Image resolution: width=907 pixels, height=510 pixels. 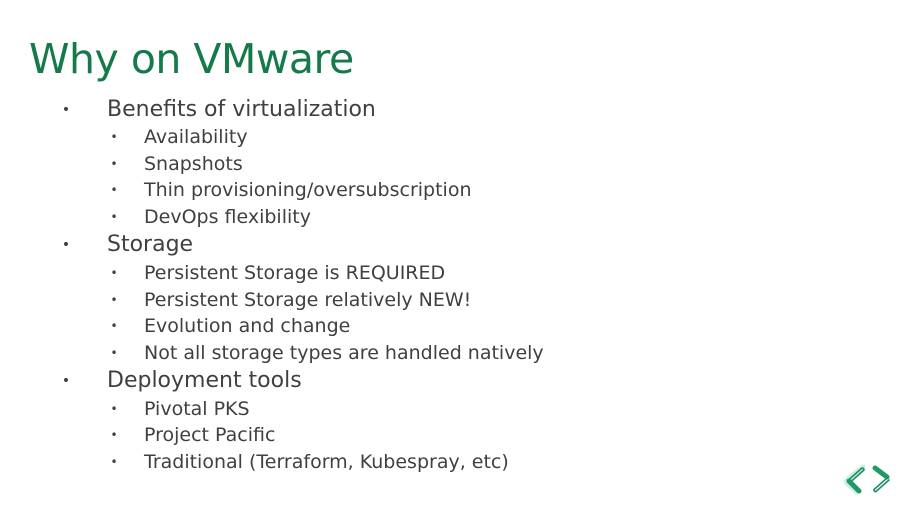 What do you see at coordinates (227, 217) in the screenshot?
I see `list-item-text: DevOps flexibility` at bounding box center [227, 217].